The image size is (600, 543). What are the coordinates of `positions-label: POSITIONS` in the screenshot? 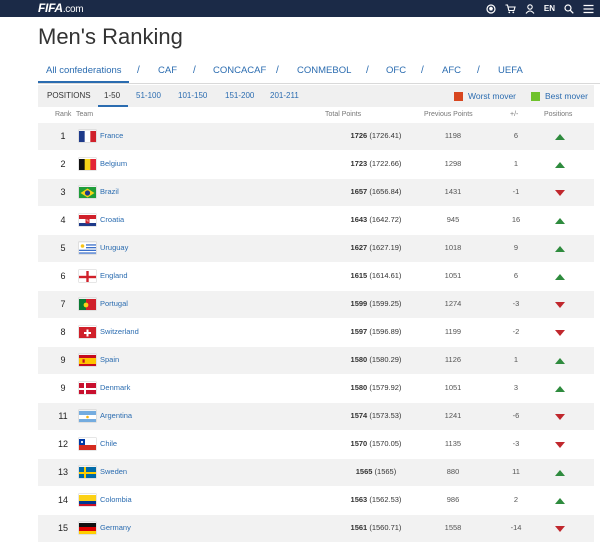 It's located at (69, 95).